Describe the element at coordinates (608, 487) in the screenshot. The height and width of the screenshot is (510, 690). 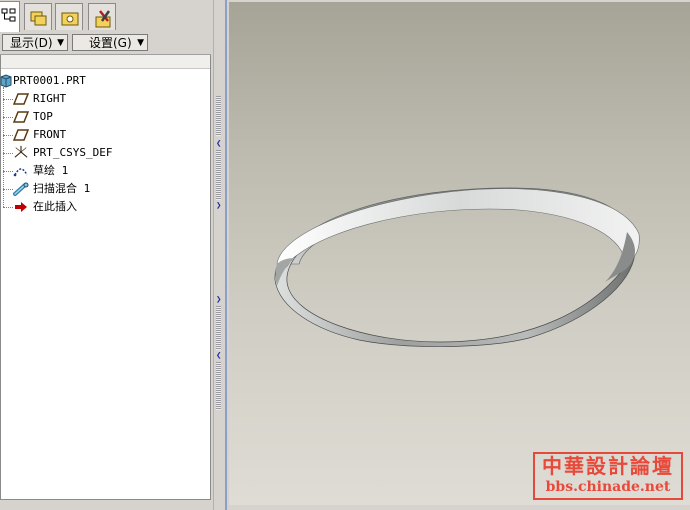
I see `watermark-url: bbs.chinade.net` at that location.